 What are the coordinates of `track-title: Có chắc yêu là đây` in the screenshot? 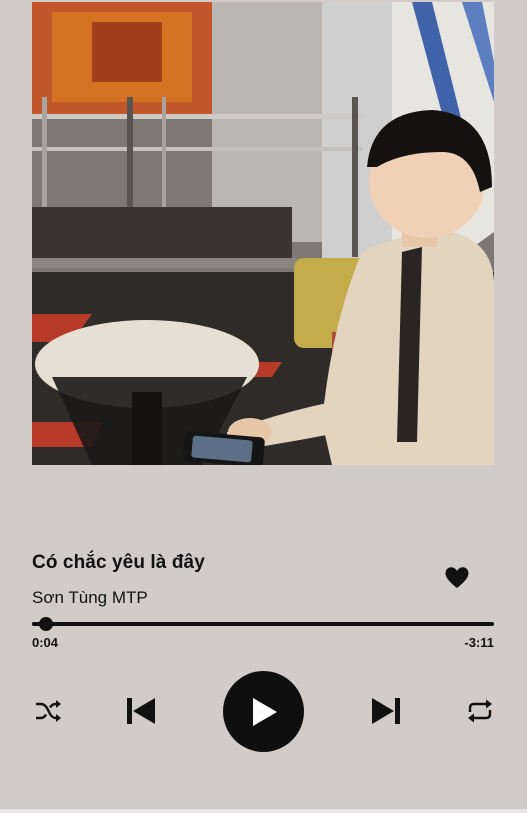 It's located at (118, 562).